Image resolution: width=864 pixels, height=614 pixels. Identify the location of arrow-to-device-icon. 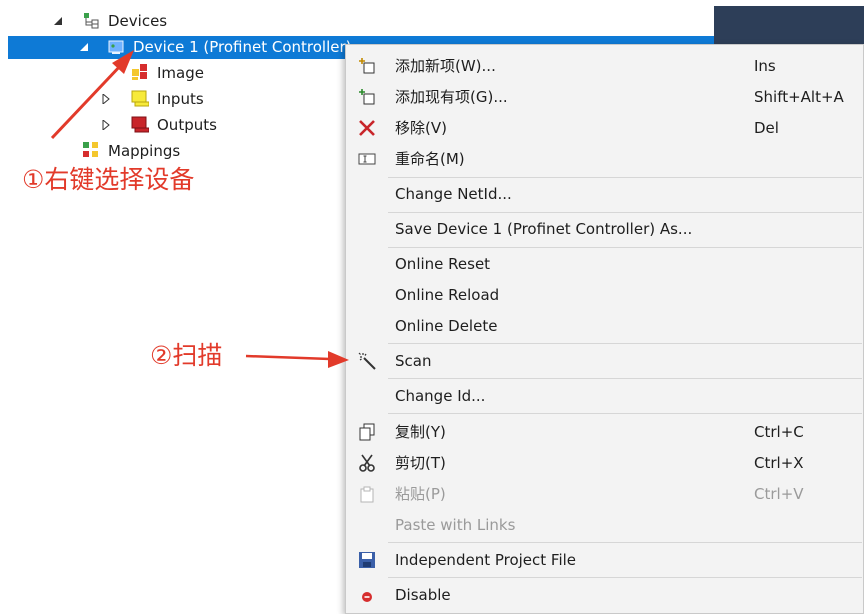
(92, 95).